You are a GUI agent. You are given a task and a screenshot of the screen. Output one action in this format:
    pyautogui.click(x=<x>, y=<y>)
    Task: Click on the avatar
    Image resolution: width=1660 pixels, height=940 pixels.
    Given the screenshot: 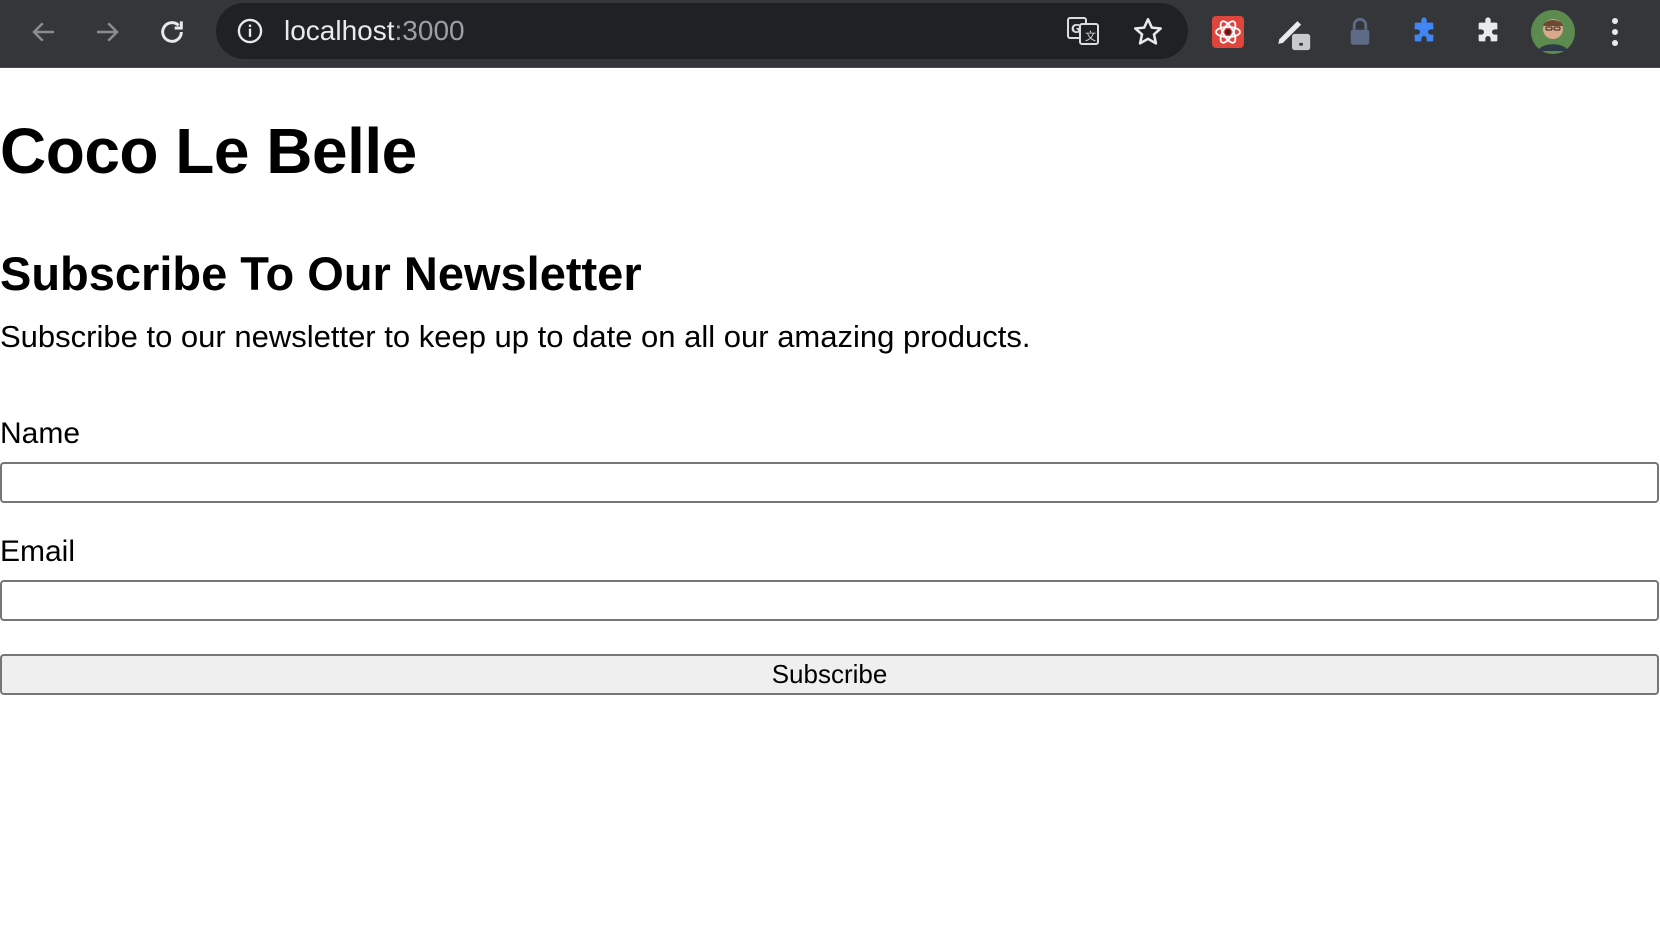 What is the action you would take?
    pyautogui.click(x=1553, y=32)
    